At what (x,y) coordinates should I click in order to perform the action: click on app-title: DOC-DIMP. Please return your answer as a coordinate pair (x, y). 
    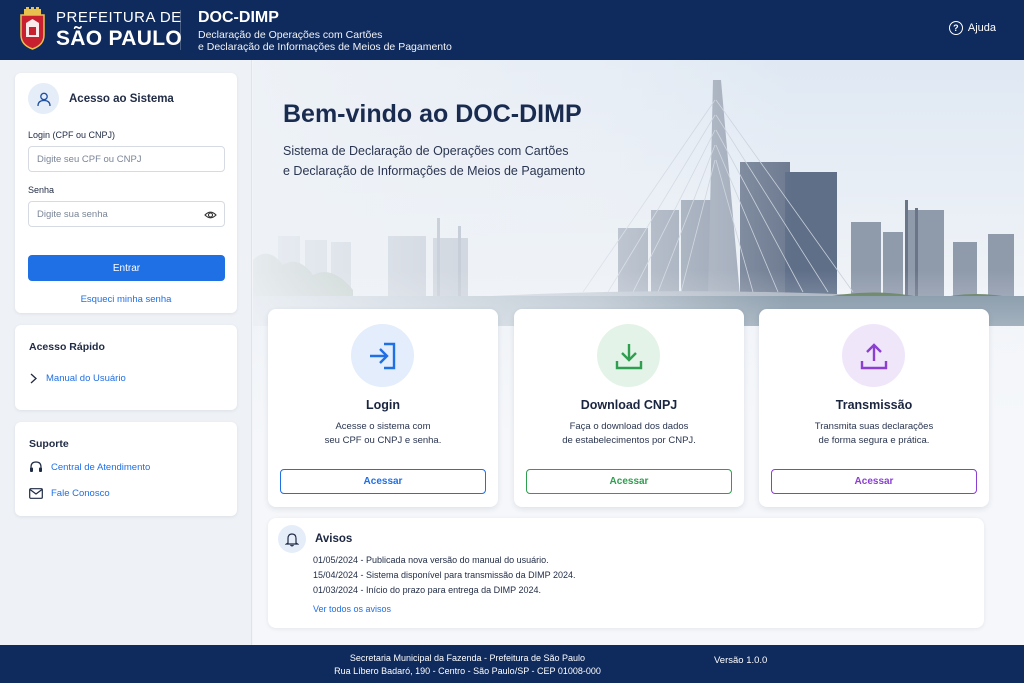
    Looking at the image, I should click on (238, 17).